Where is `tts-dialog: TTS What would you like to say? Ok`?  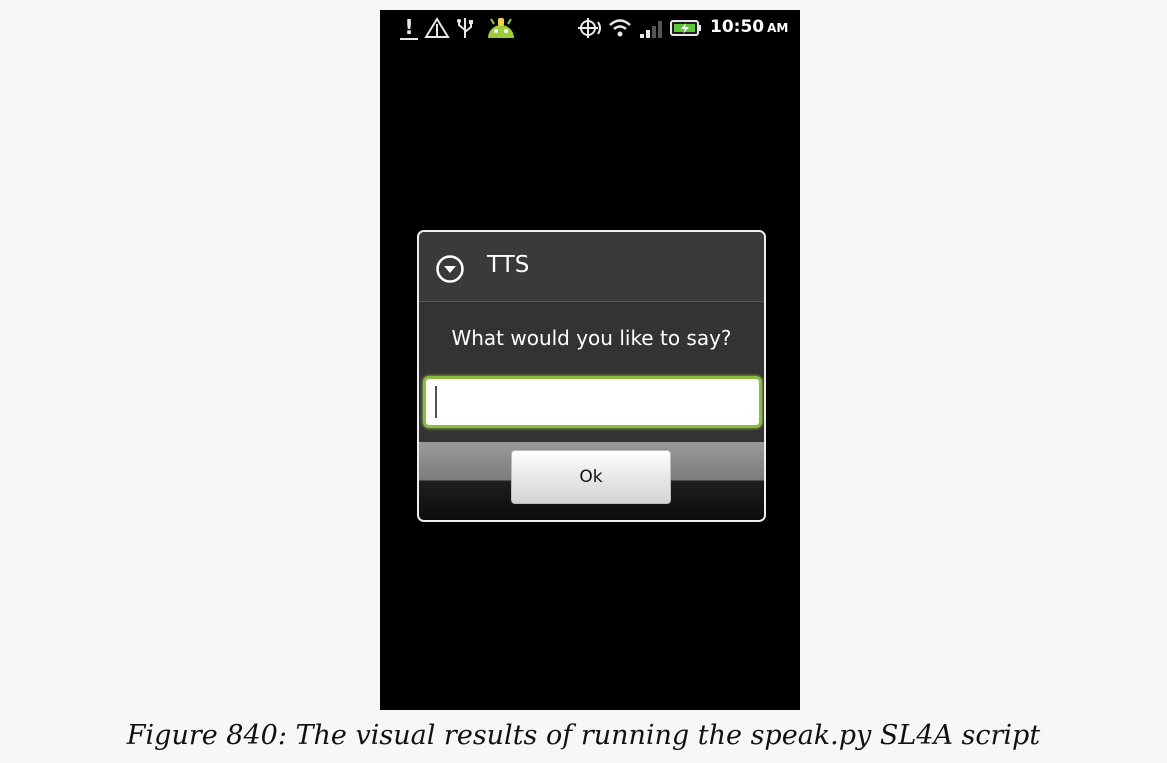 tts-dialog: TTS What would you like to say? Ok is located at coordinates (591, 376).